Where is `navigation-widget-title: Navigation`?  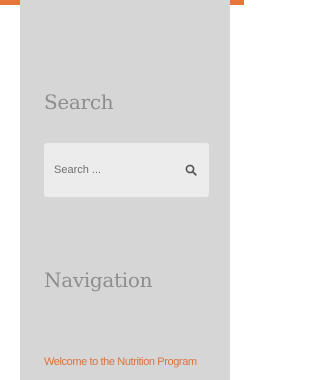 navigation-widget-title: Navigation is located at coordinates (98, 280).